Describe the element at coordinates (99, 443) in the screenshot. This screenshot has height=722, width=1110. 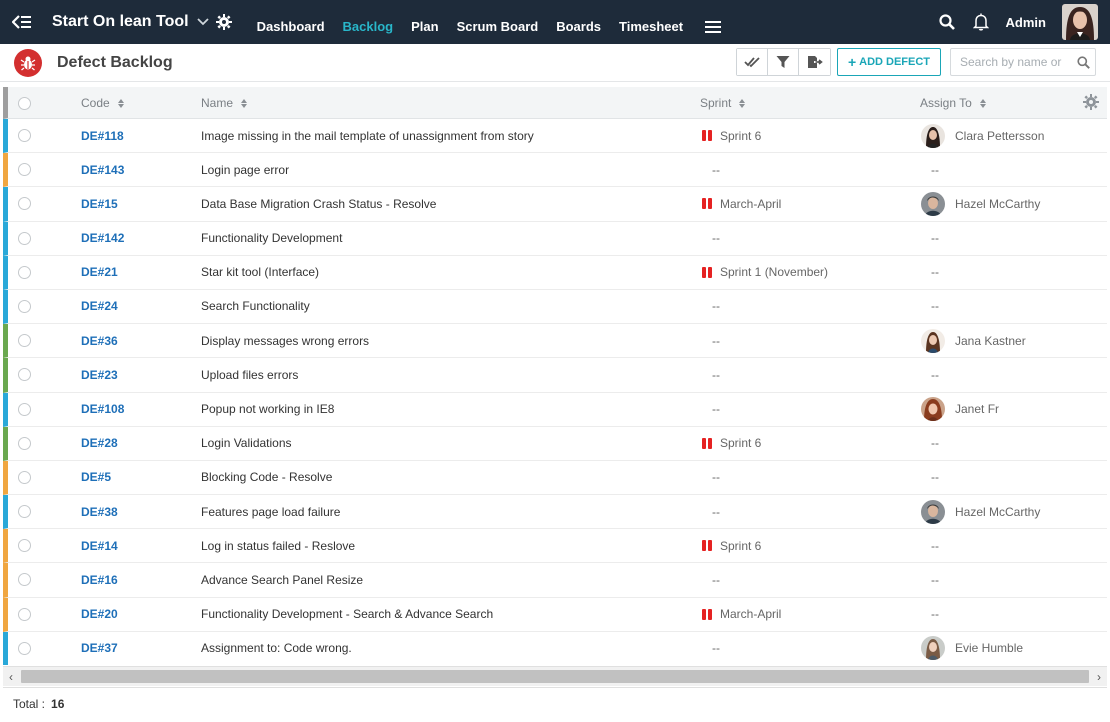
I see `defect-code-link: DE#28` at that location.